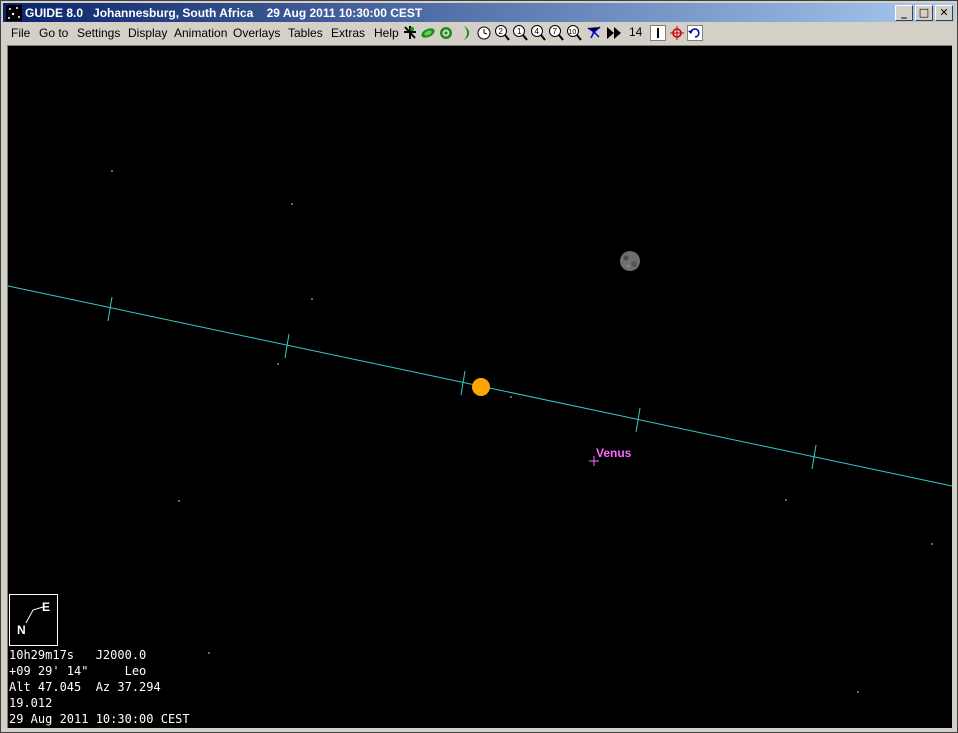 The width and height of the screenshot is (958, 733). Describe the element at coordinates (78, 671) in the screenshot. I see `dec-readout: +09 29' 14" Leo` at that location.